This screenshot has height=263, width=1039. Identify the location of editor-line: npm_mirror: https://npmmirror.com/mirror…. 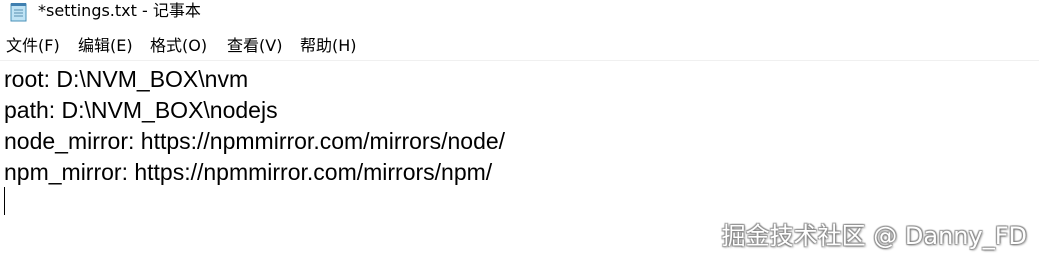
(248, 172).